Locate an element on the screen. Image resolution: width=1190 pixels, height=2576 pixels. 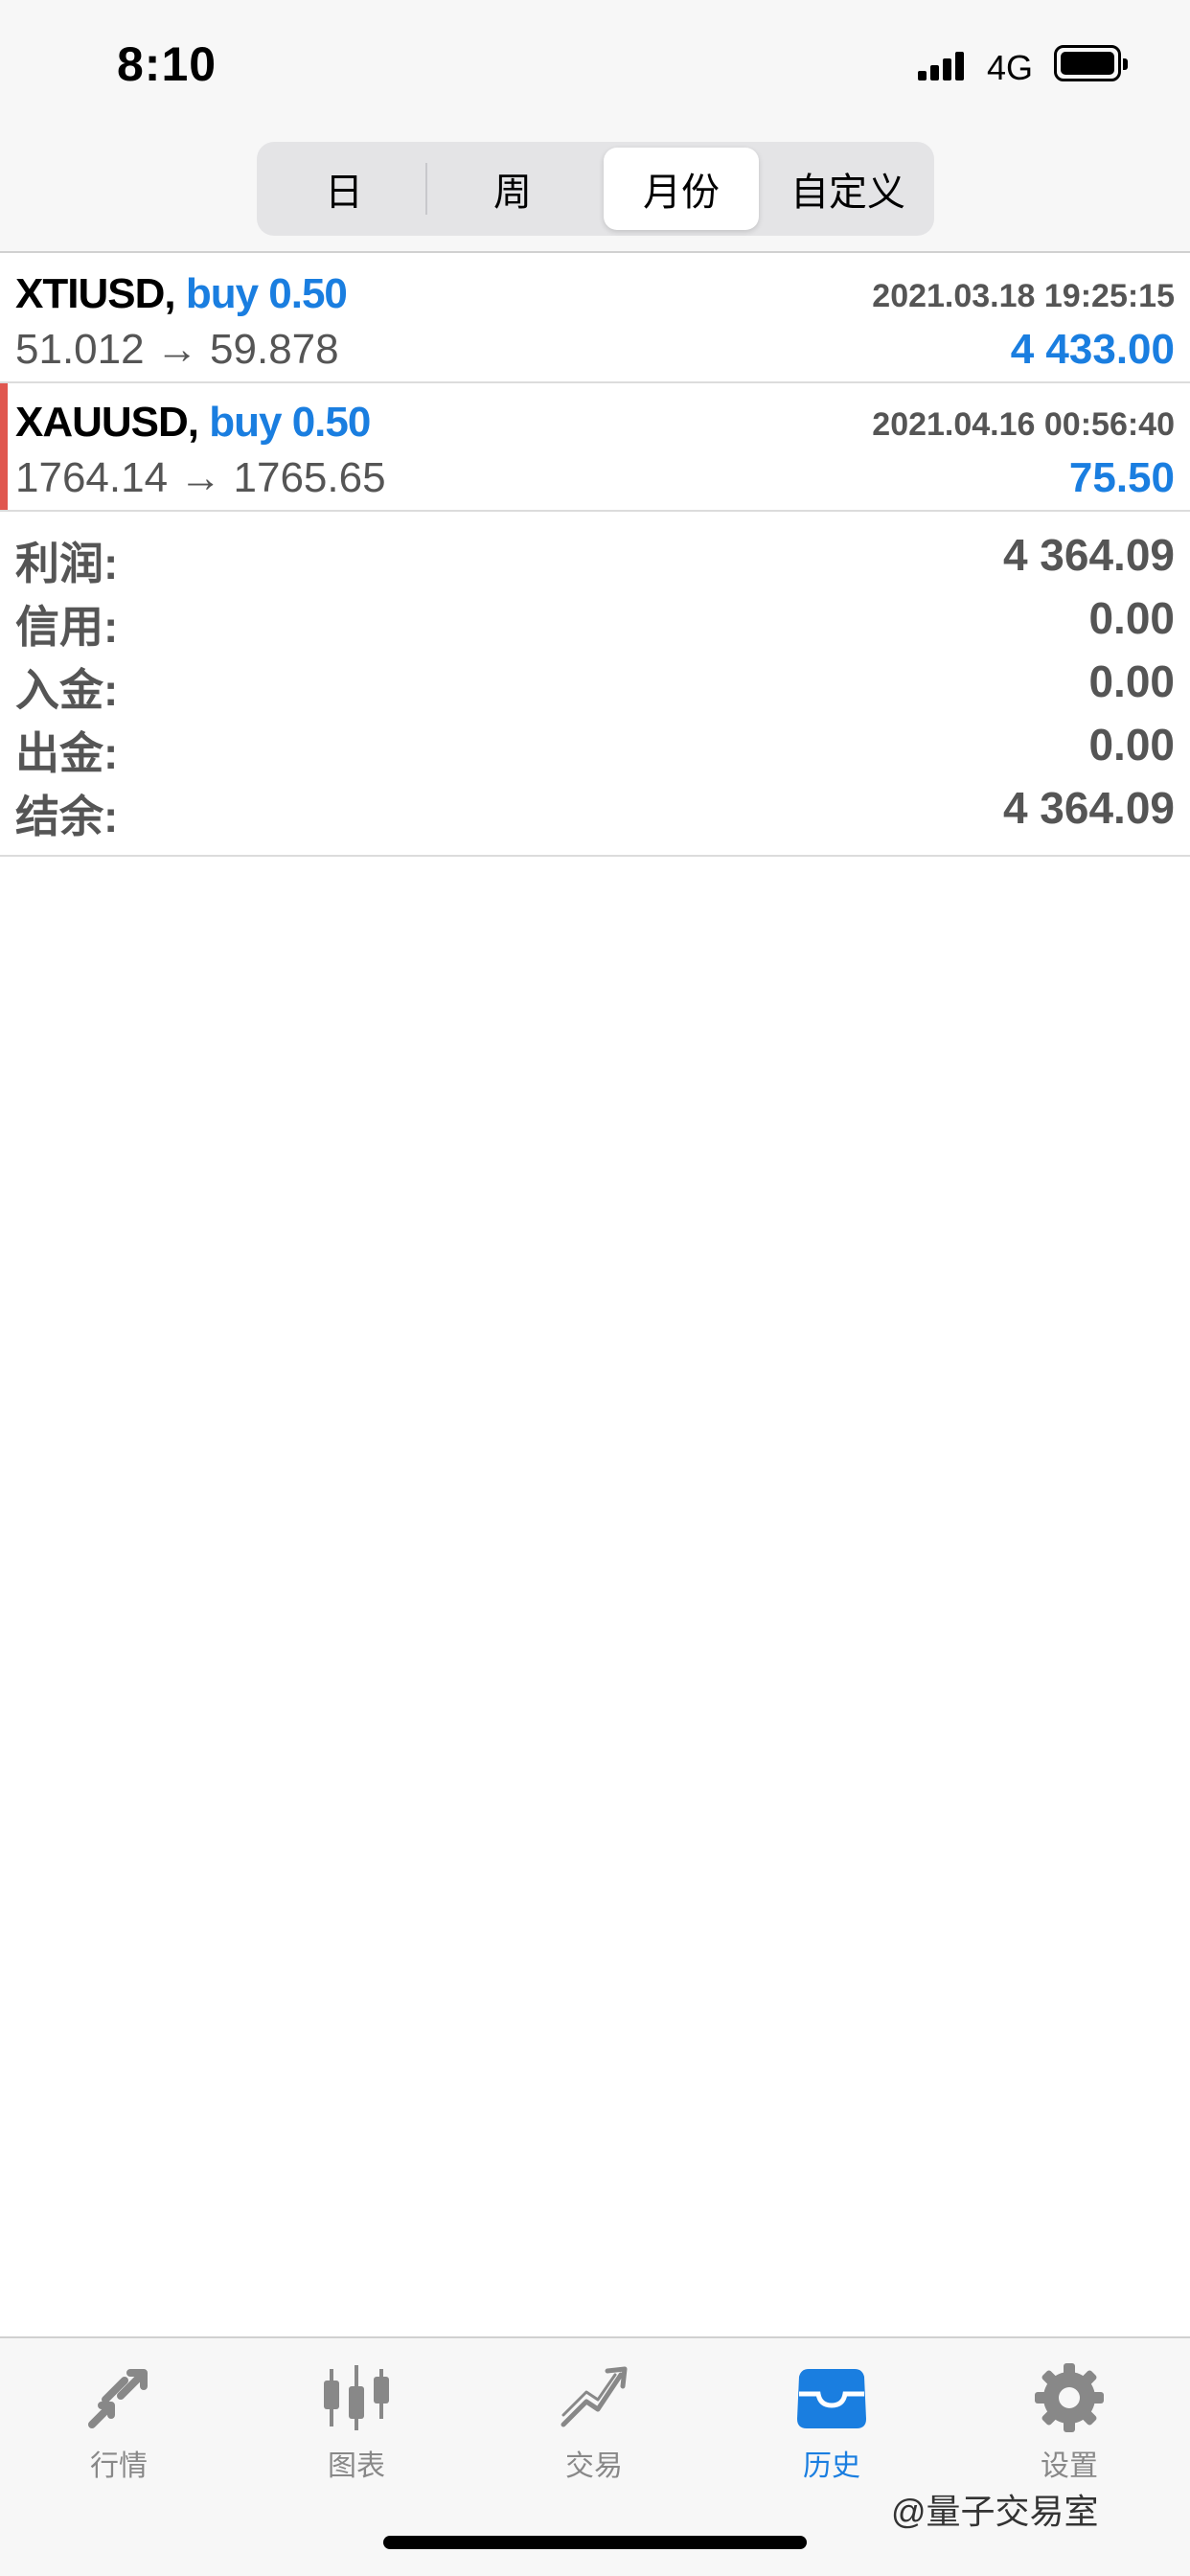
tab-day: 日 is located at coordinates (344, 189).